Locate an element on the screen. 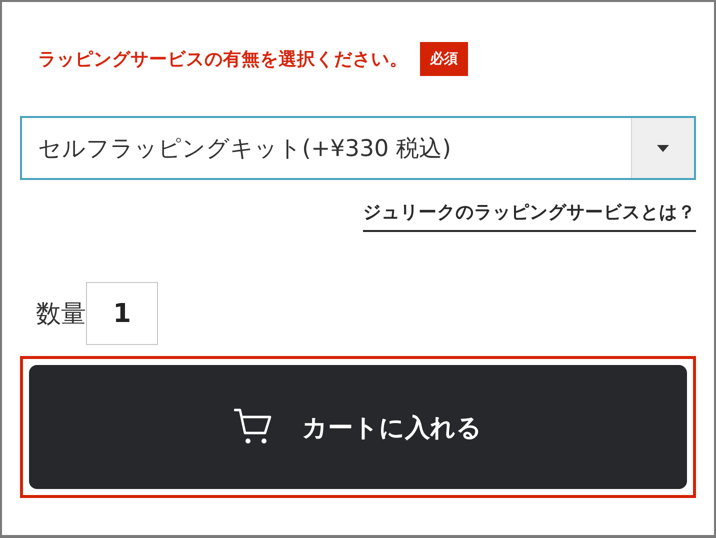 This screenshot has width=716, height=538. wrapping-info-link: ジュリークのラッピングサービスとは？ is located at coordinates (529, 216).